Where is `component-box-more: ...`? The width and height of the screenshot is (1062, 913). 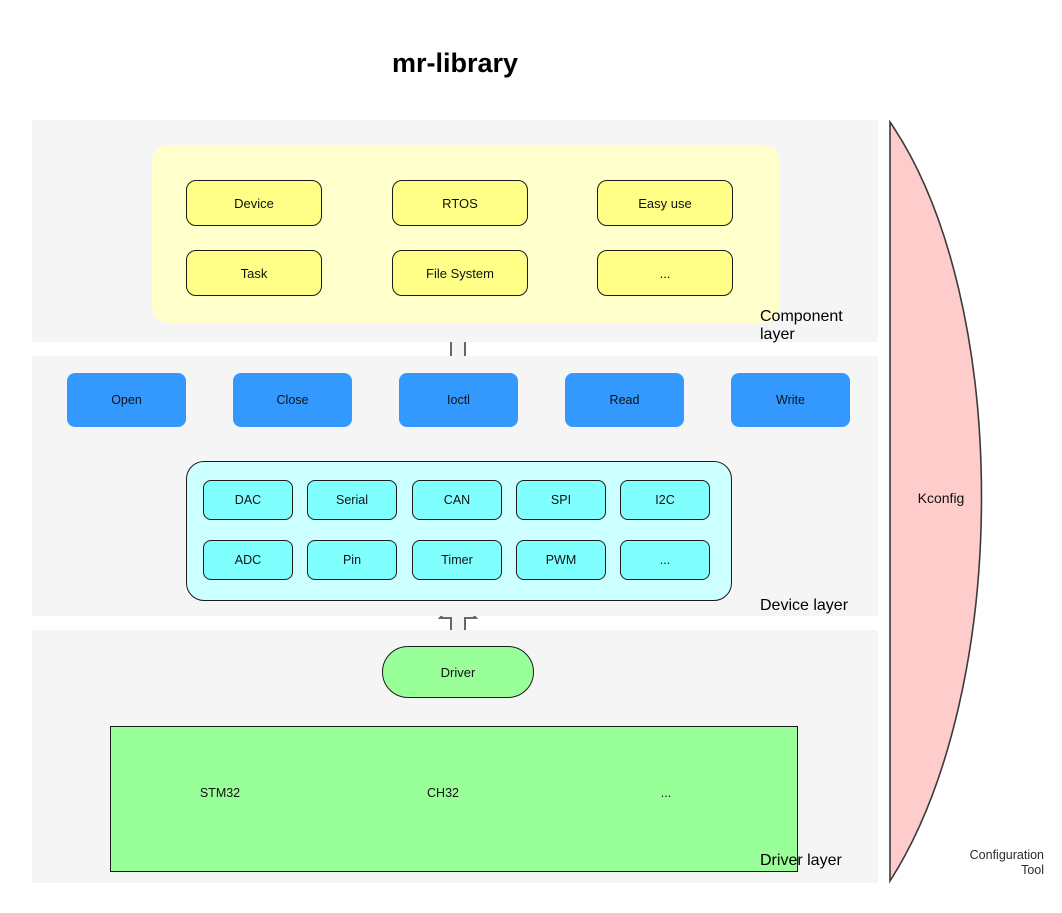 component-box-more: ... is located at coordinates (665, 273).